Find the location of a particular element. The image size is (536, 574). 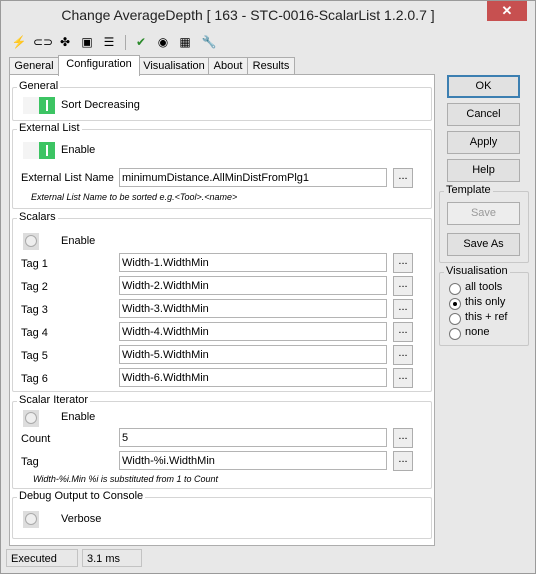

status-state: Executed is located at coordinates (42, 558).